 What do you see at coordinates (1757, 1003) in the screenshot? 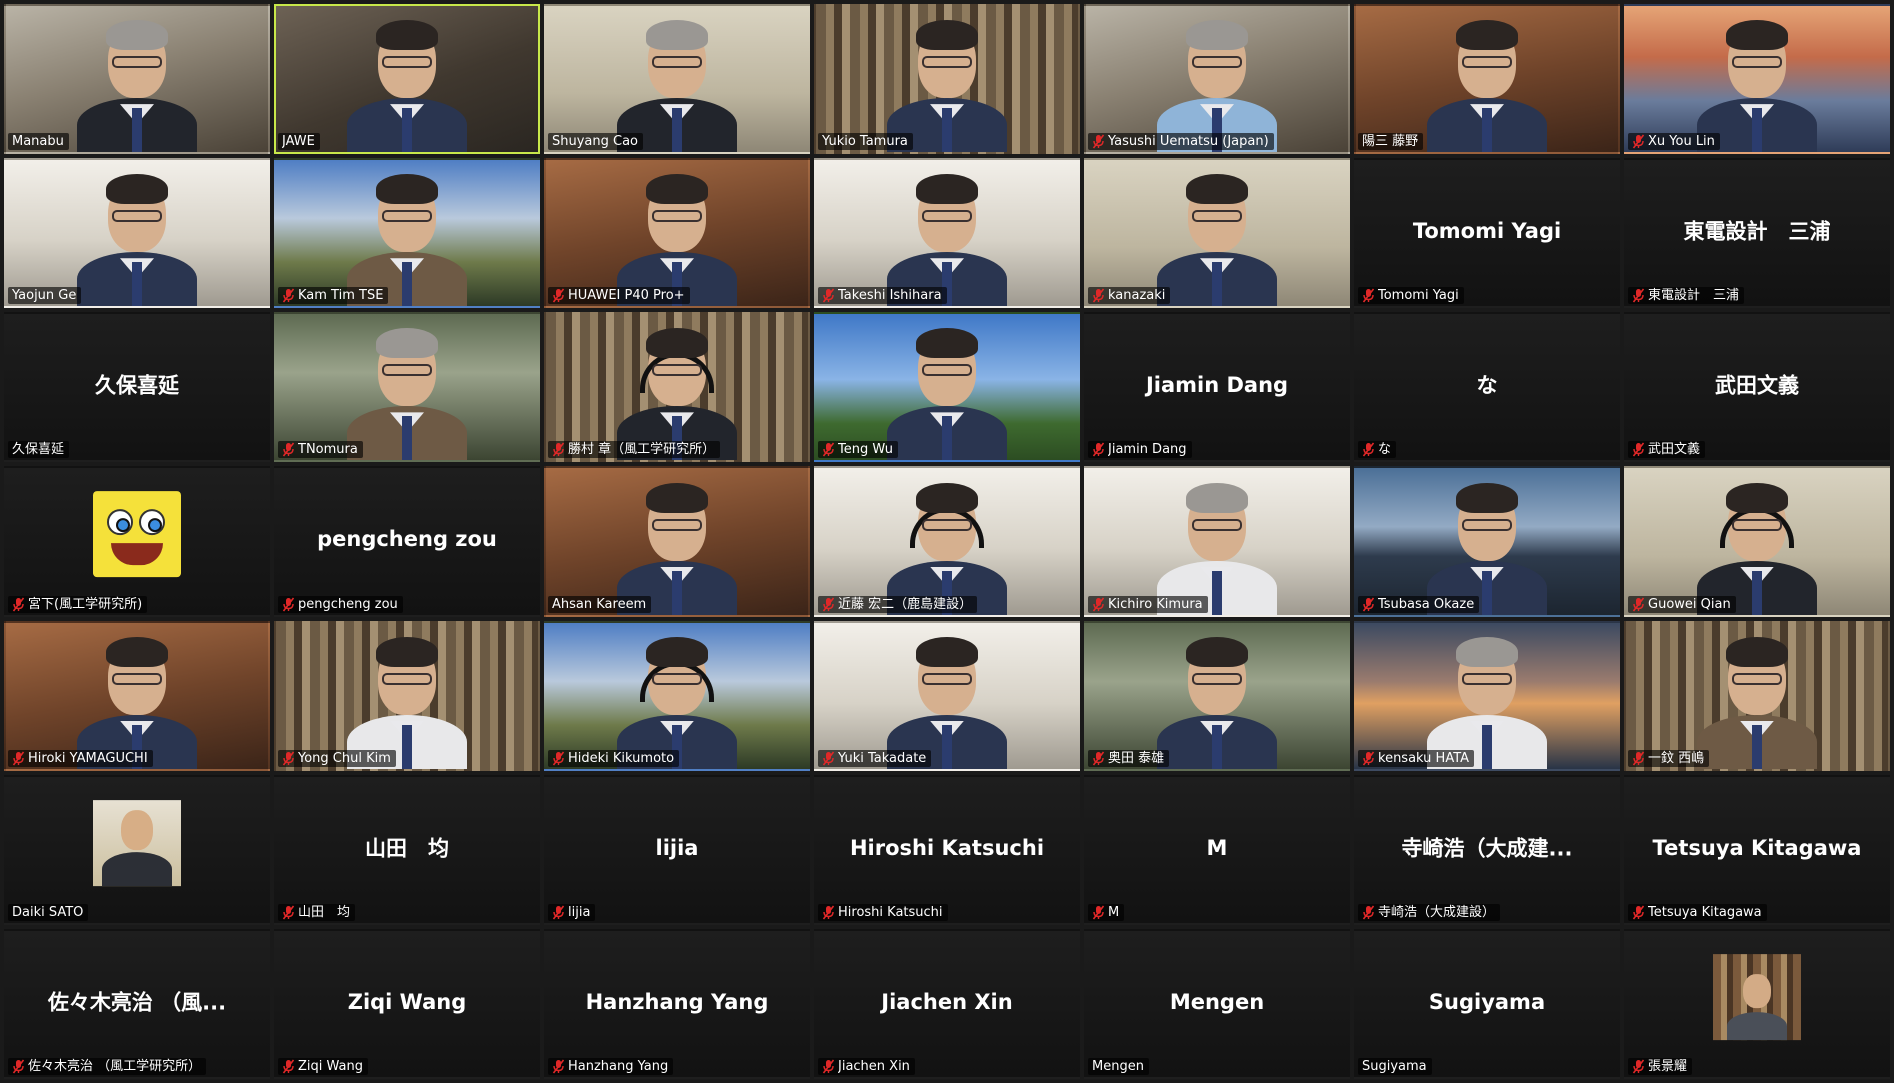
I see `participant-tile: 張景耀` at bounding box center [1757, 1003].